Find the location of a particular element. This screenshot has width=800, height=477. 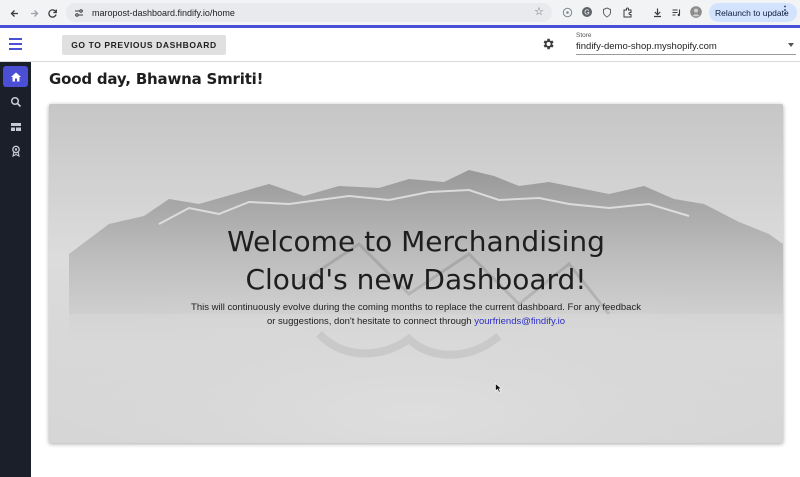

extension-icon: G is located at coordinates (587, 12).